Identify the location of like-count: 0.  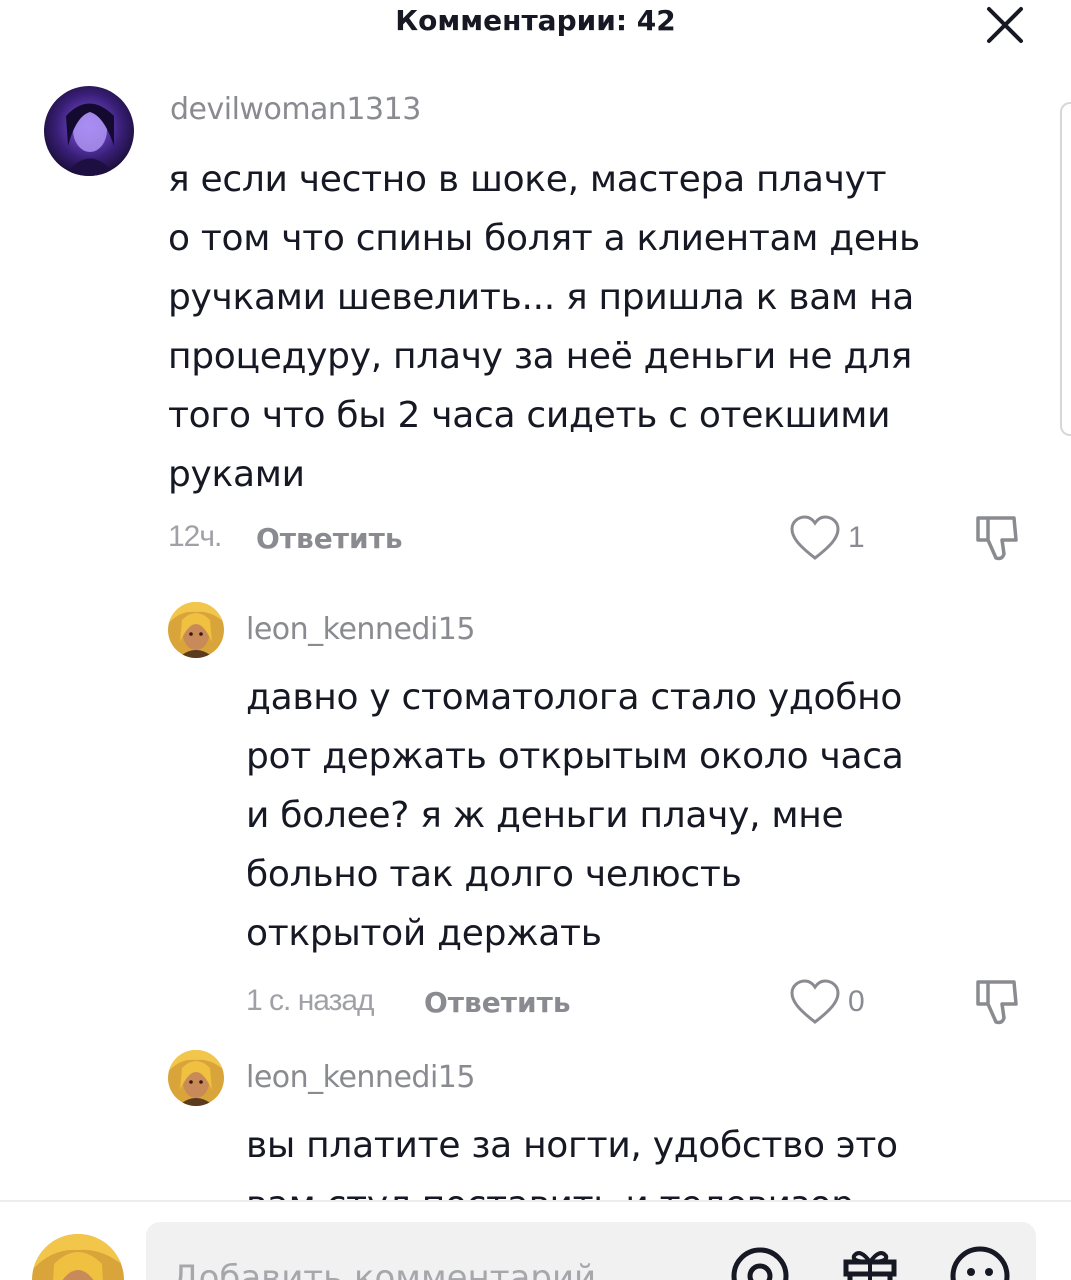
(856, 1001).